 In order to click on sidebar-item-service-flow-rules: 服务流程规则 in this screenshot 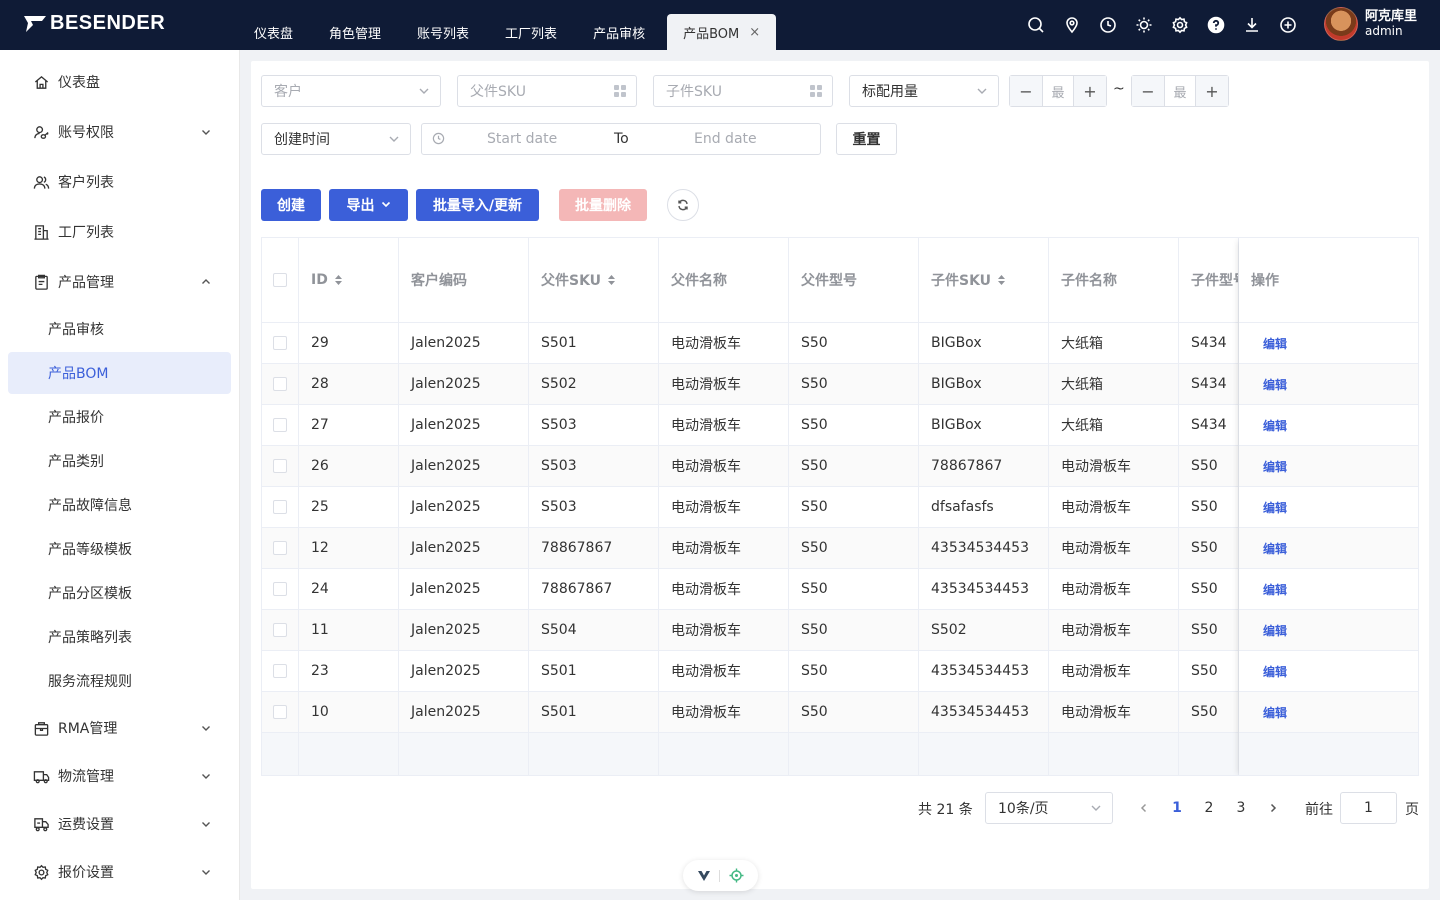, I will do `click(119, 681)`.